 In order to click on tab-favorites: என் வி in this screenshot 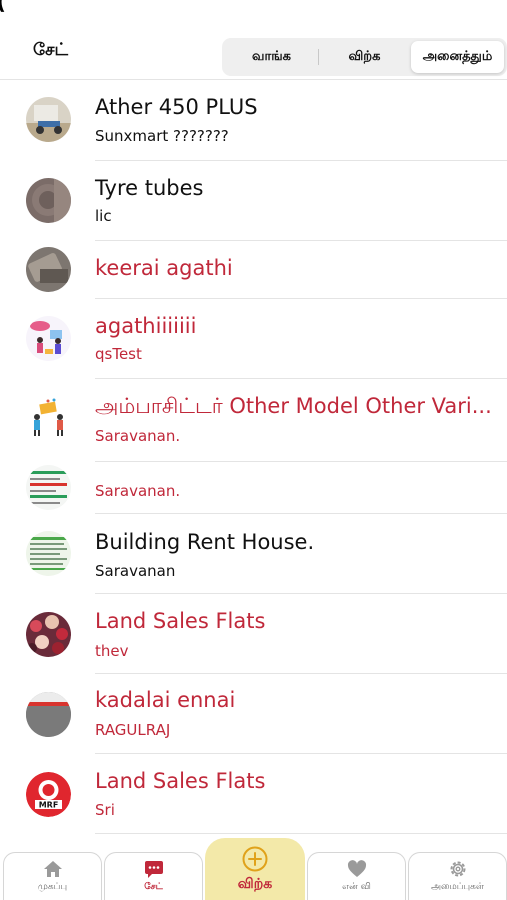, I will do `click(356, 876)`.